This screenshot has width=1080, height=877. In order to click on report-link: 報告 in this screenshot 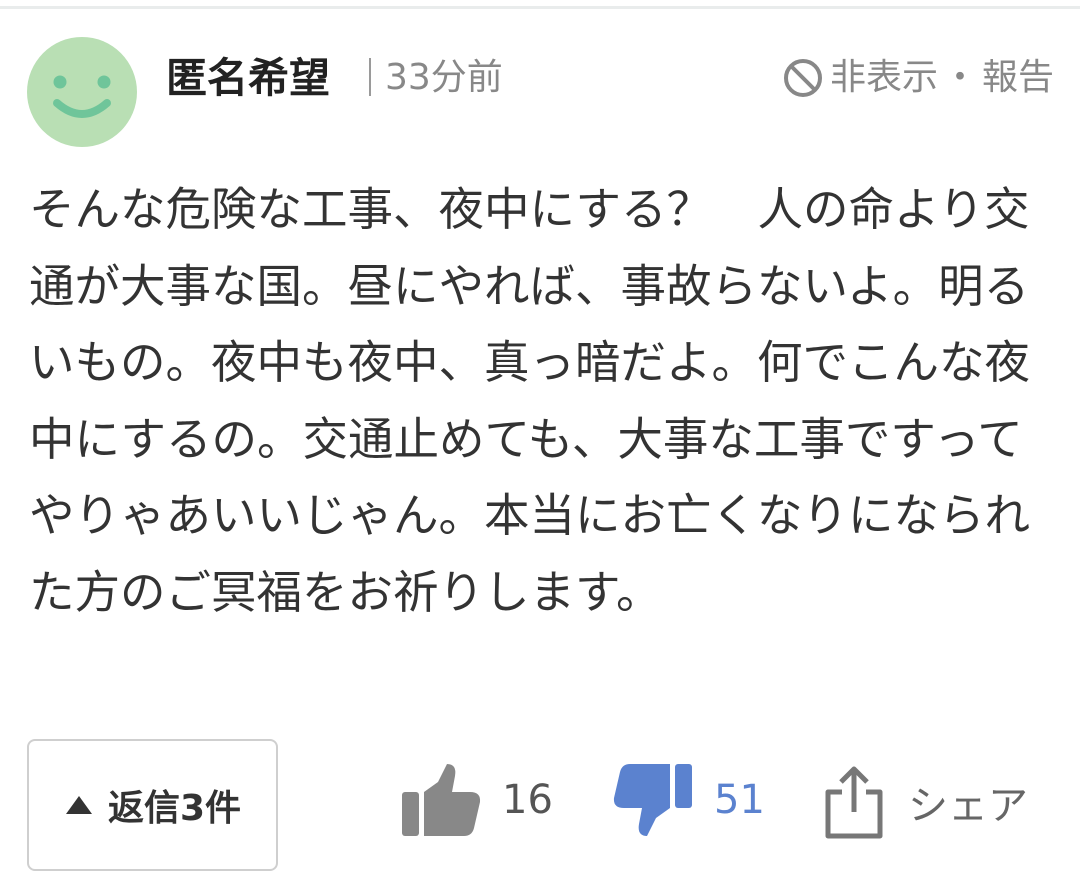, I will do `click(1018, 78)`.